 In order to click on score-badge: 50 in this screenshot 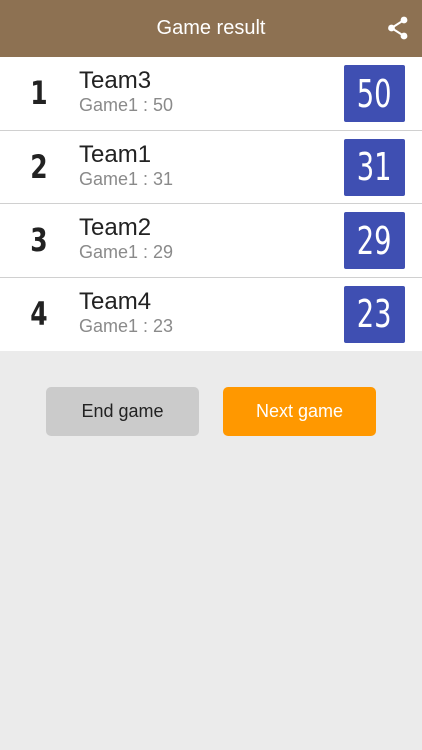, I will do `click(374, 93)`.